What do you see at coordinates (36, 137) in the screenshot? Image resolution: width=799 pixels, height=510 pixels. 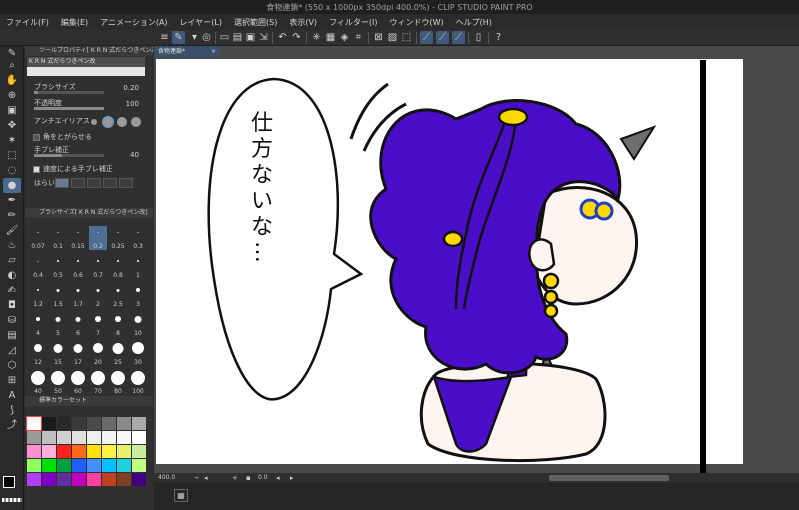 I see `corner-checkbox` at bounding box center [36, 137].